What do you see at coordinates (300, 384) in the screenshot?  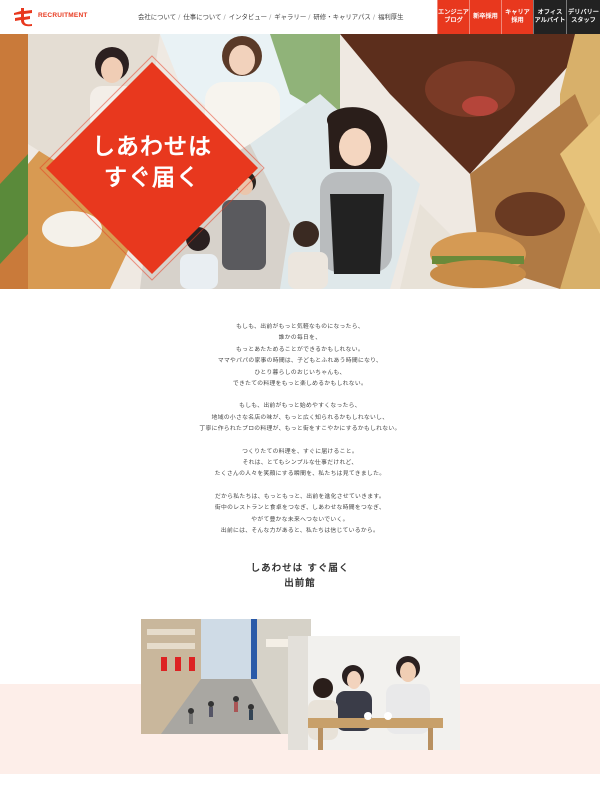 I see `intro-line: できたての料理をもっと楽しめるかもしれない。` at bounding box center [300, 384].